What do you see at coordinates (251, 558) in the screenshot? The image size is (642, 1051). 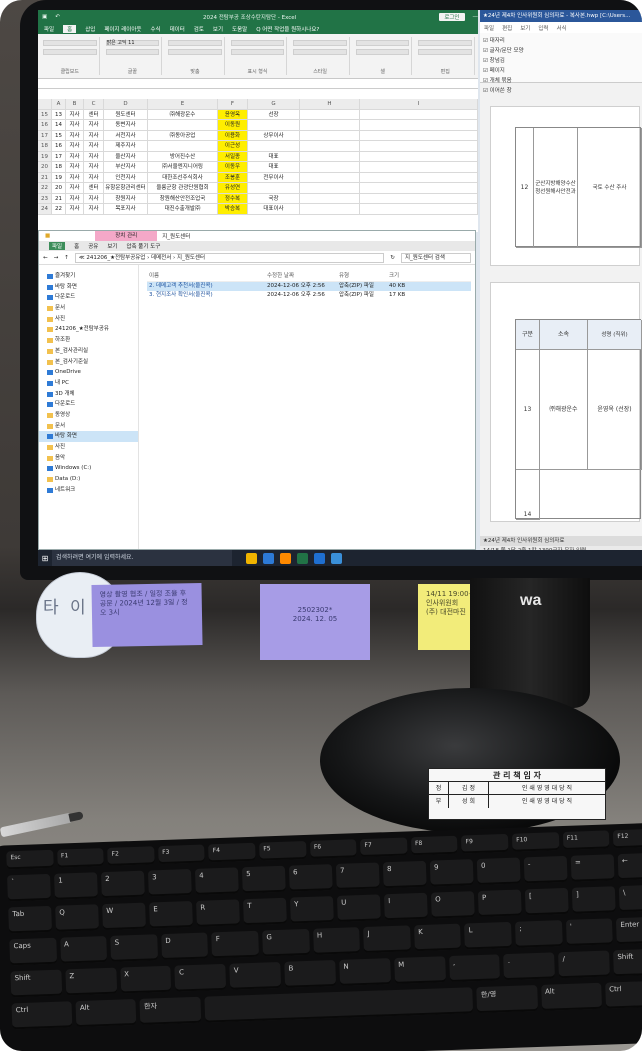 I see `folder-app-icon` at bounding box center [251, 558].